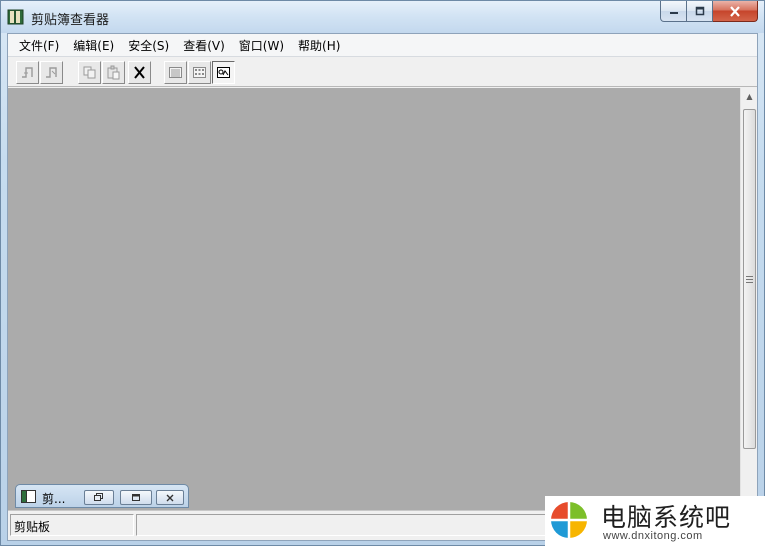 This screenshot has width=765, height=546. I want to click on restore-icon, so click(98, 497).